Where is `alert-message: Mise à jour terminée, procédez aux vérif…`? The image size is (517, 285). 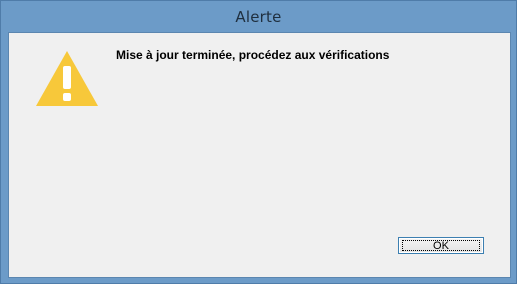
alert-message: Mise à jour terminée, procédez aux vérif… is located at coordinates (253, 55).